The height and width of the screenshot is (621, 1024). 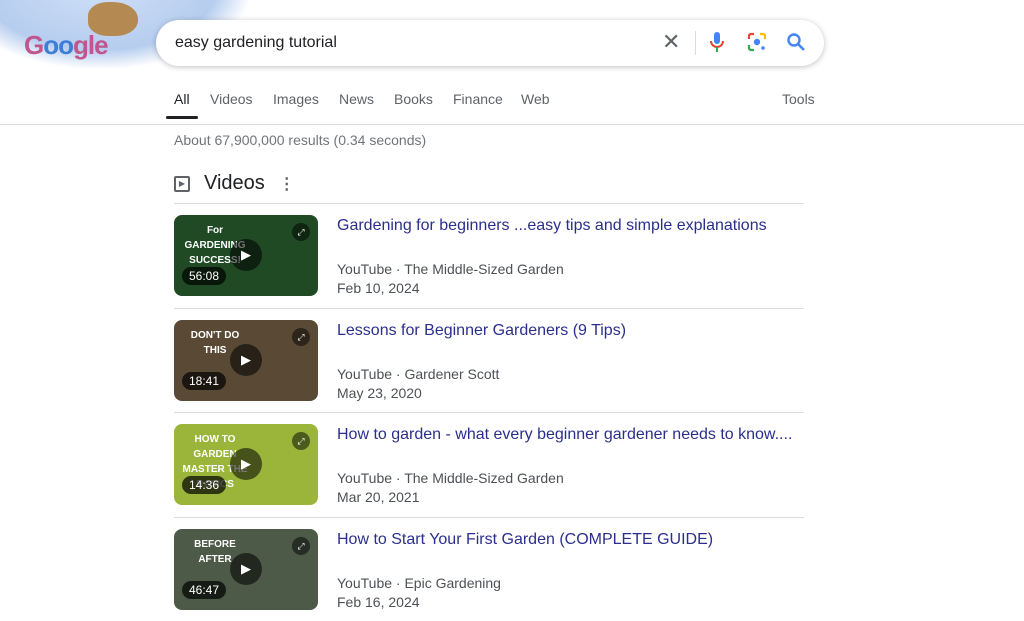 I want to click on section-heading: Videos, so click(x=234, y=183).